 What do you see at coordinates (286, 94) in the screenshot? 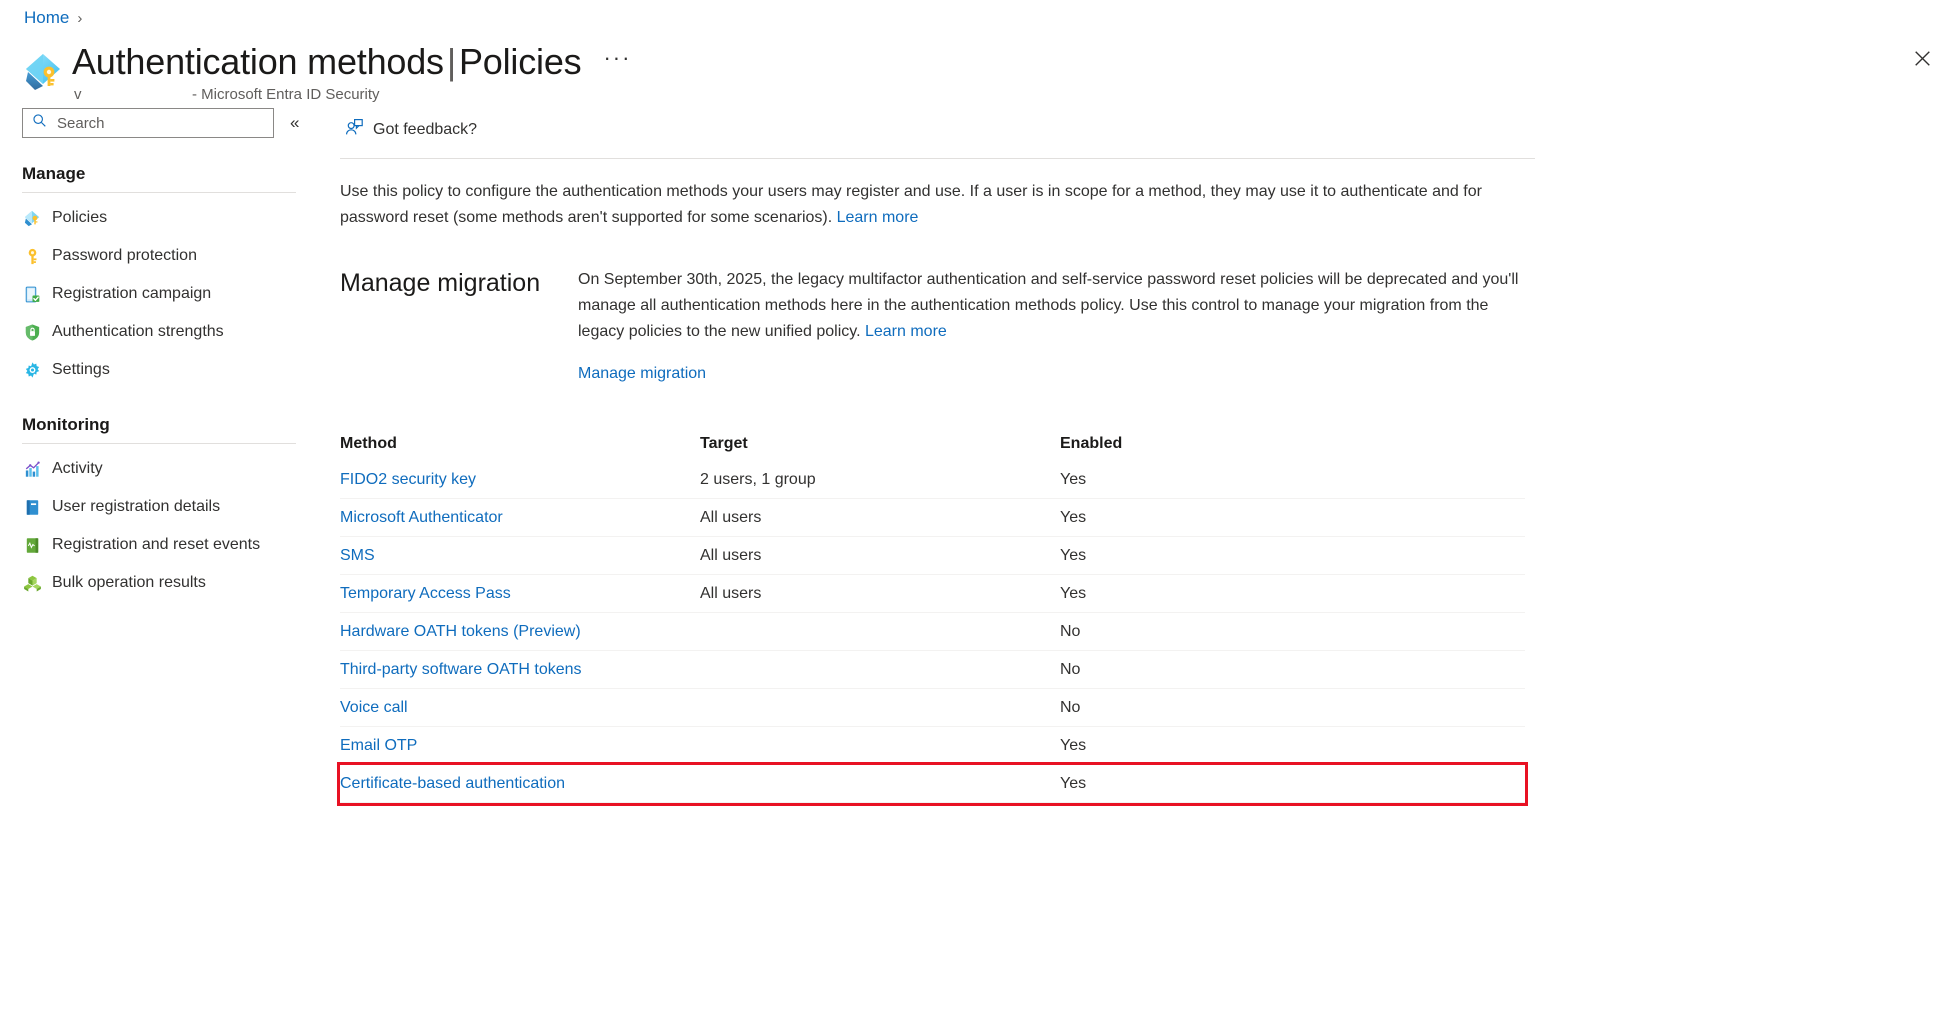
I see `page-subtitle-suffix: - Microsoft Entra ID Security` at bounding box center [286, 94].